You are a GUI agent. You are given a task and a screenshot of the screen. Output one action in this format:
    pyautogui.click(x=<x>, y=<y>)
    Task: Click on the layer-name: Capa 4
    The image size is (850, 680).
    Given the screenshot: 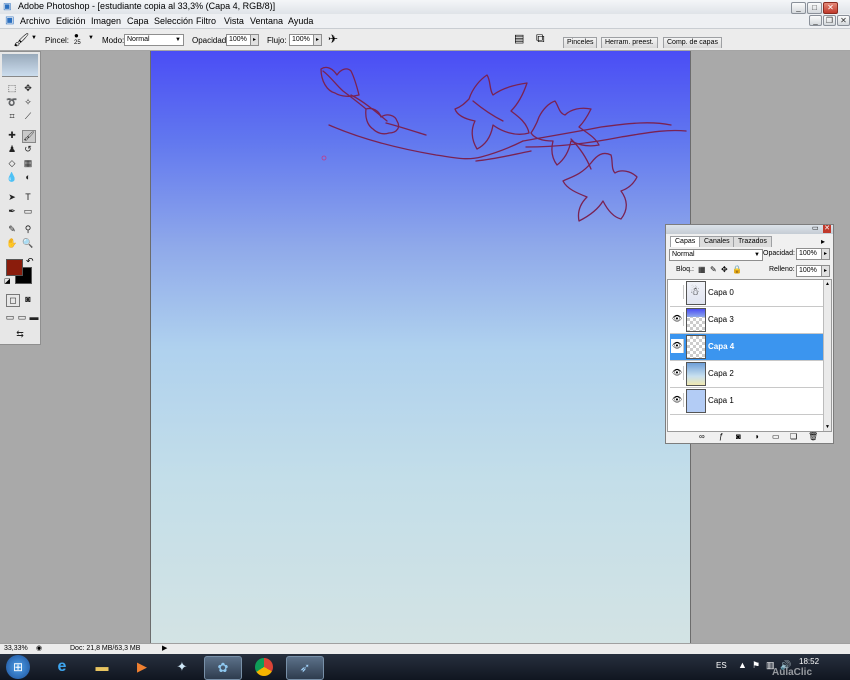 What is the action you would take?
    pyautogui.click(x=721, y=346)
    